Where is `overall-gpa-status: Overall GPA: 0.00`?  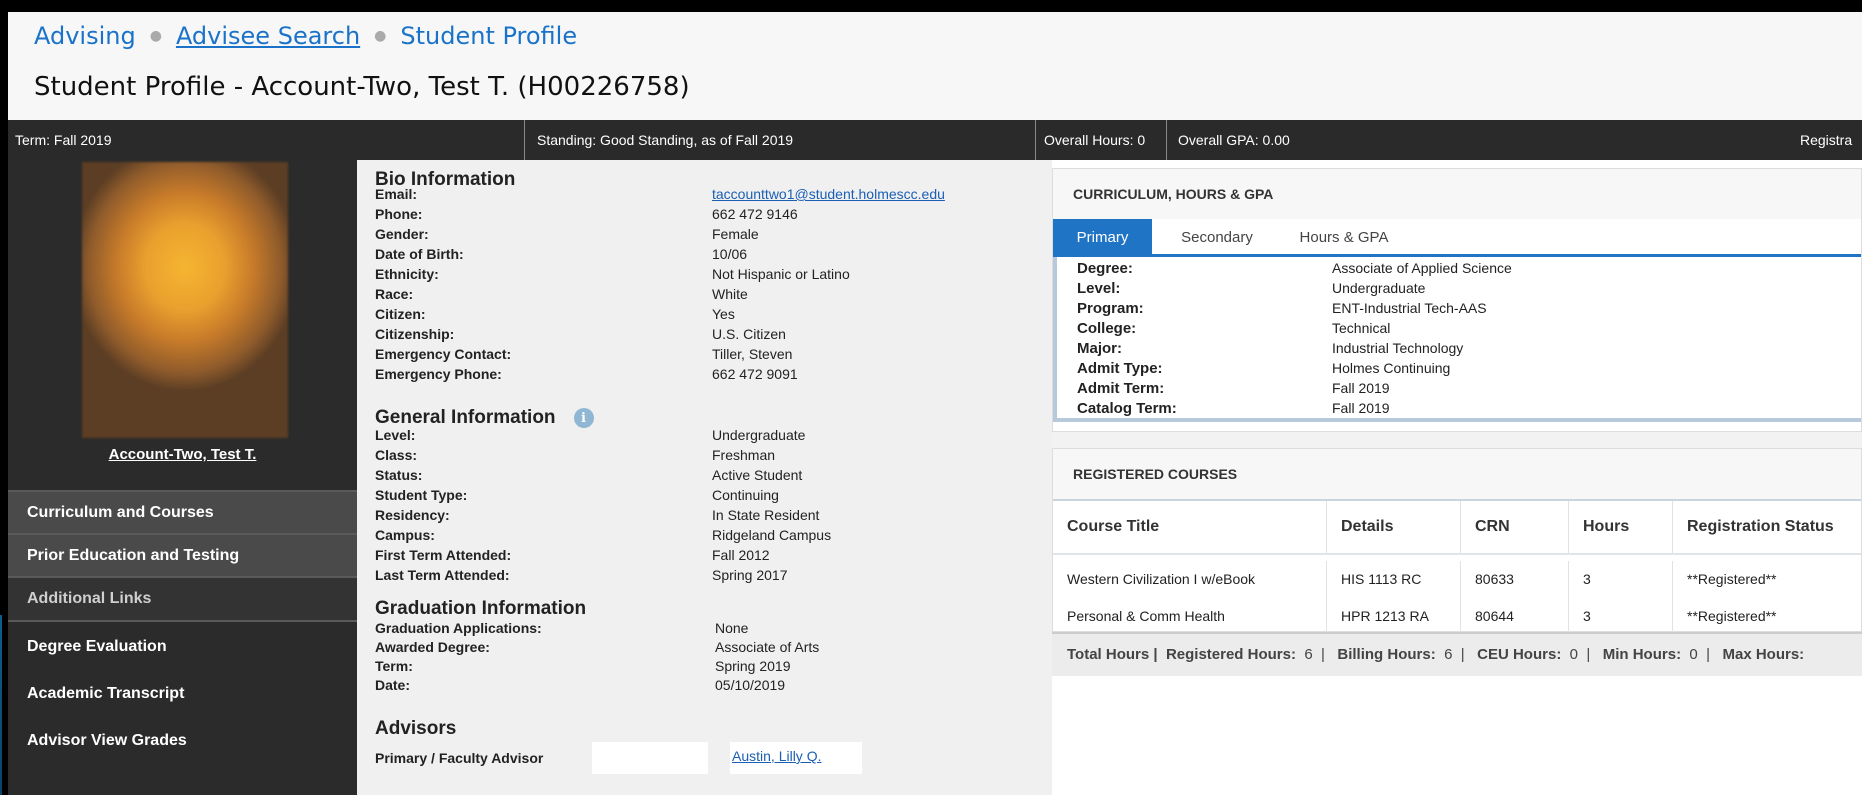 overall-gpa-status: Overall GPA: 0.00 is located at coordinates (1234, 140).